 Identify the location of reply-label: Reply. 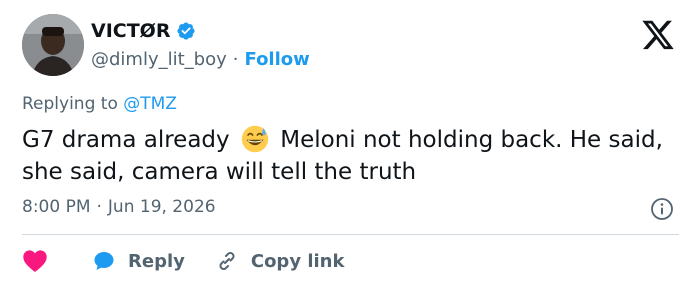
(156, 261).